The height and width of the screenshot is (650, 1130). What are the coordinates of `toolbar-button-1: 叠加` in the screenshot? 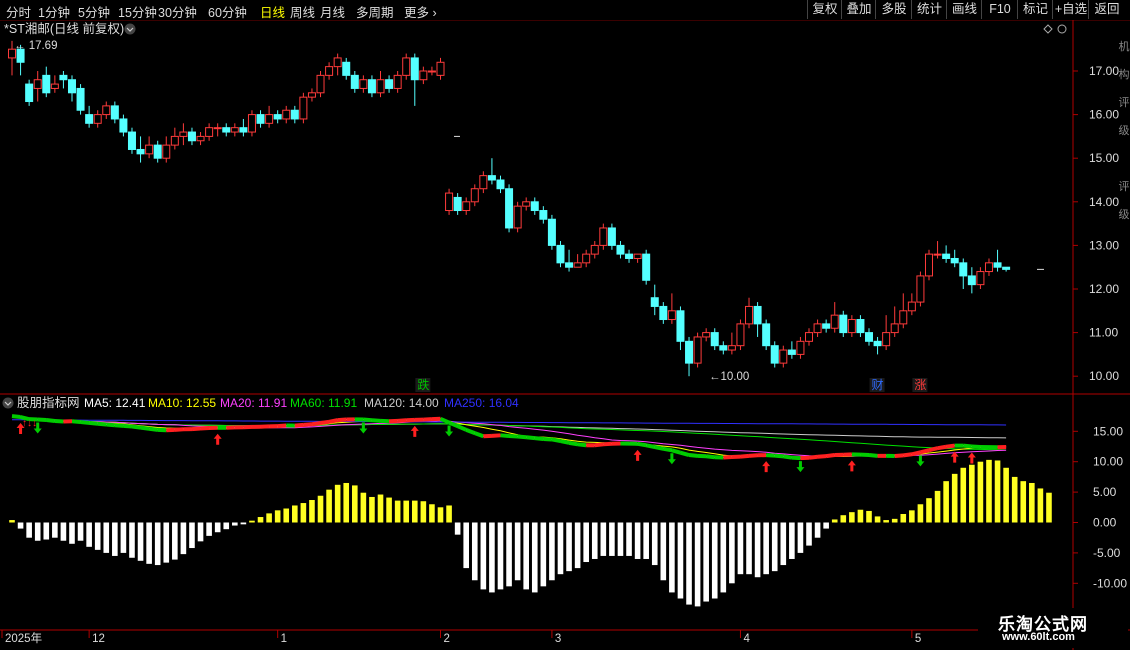 It's located at (858, 9).